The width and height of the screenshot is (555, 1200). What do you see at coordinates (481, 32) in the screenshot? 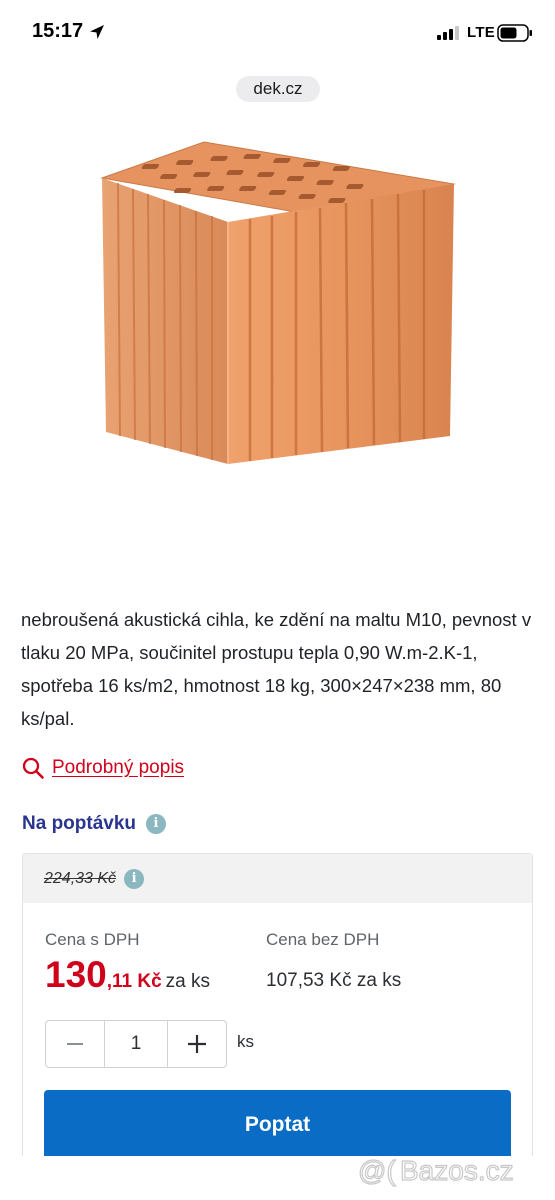
I see `network-type: LTE` at bounding box center [481, 32].